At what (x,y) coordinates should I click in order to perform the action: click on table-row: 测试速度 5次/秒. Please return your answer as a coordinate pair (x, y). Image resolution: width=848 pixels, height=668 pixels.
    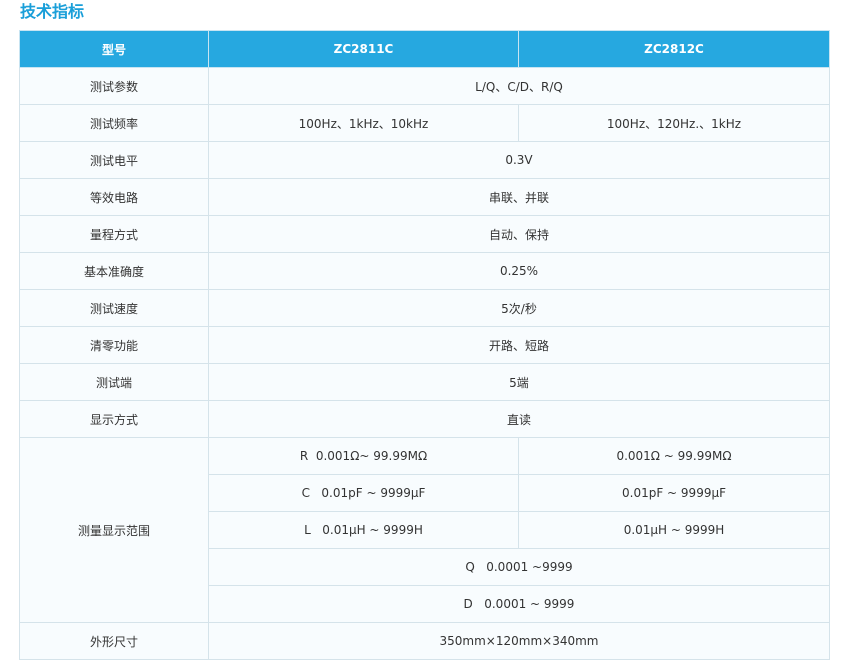
    Looking at the image, I should click on (424, 308).